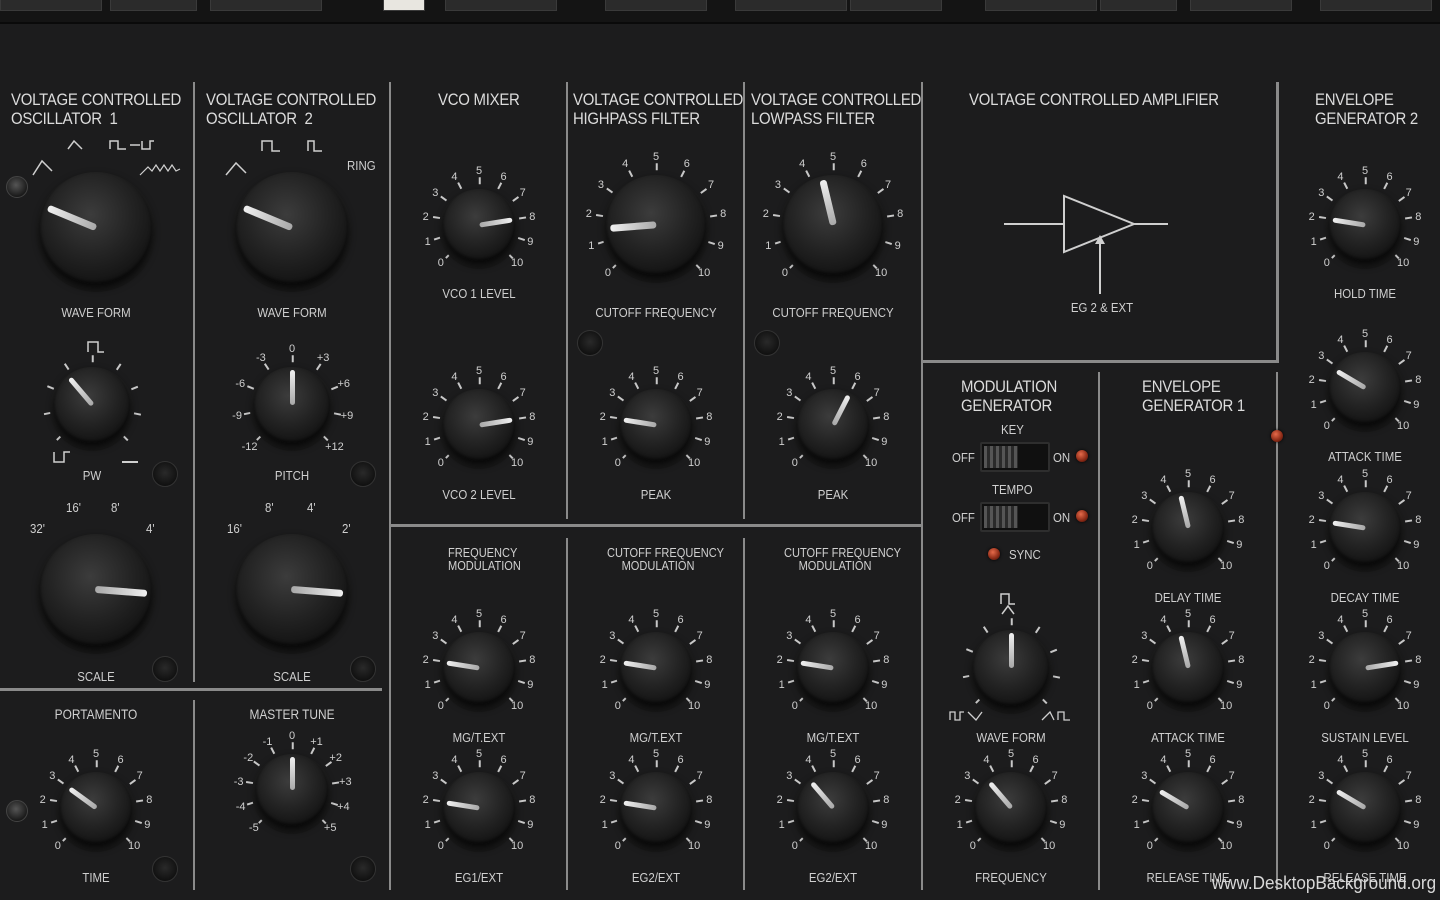  I want to click on vco1-pw-jack, so click(165, 474).